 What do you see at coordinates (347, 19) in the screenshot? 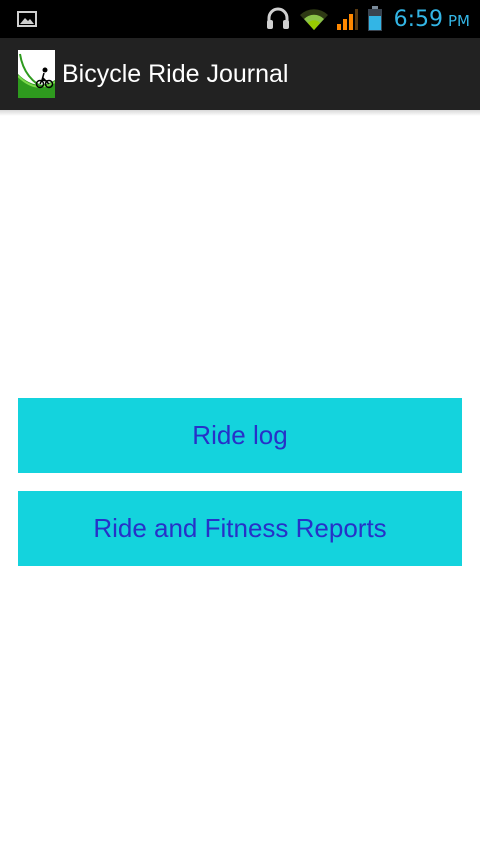
I see `signal-icon` at bounding box center [347, 19].